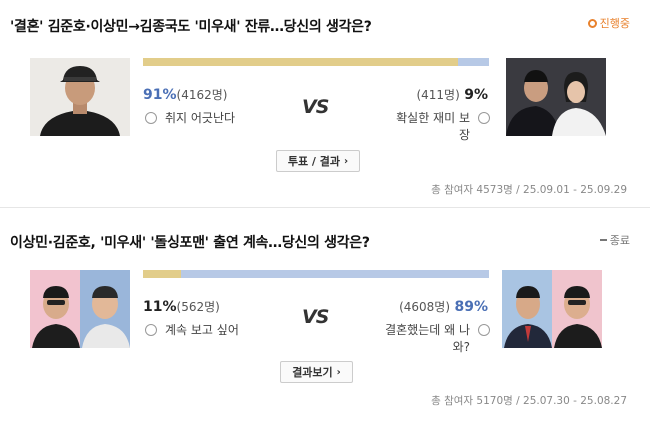  What do you see at coordinates (325, 207) in the screenshot?
I see `divider` at bounding box center [325, 207].